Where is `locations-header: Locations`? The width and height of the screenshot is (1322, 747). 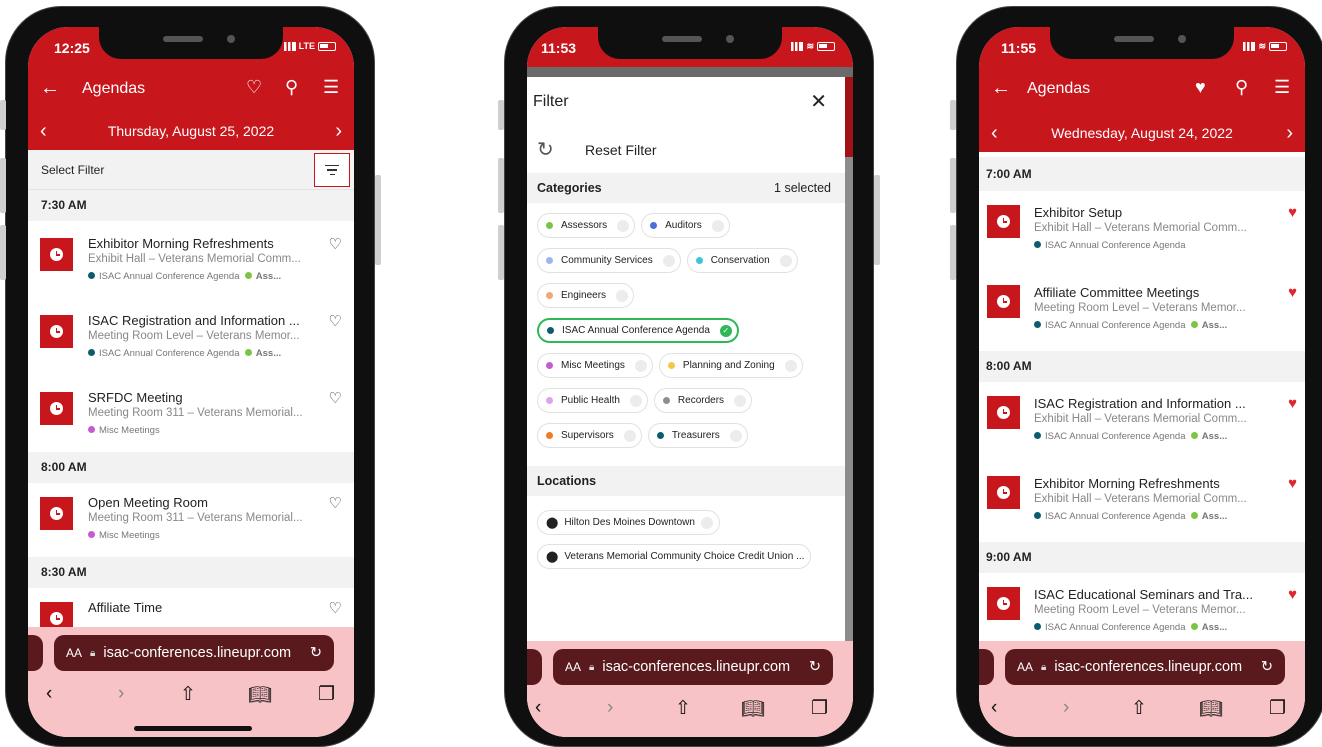 locations-header: Locations is located at coordinates (686, 481).